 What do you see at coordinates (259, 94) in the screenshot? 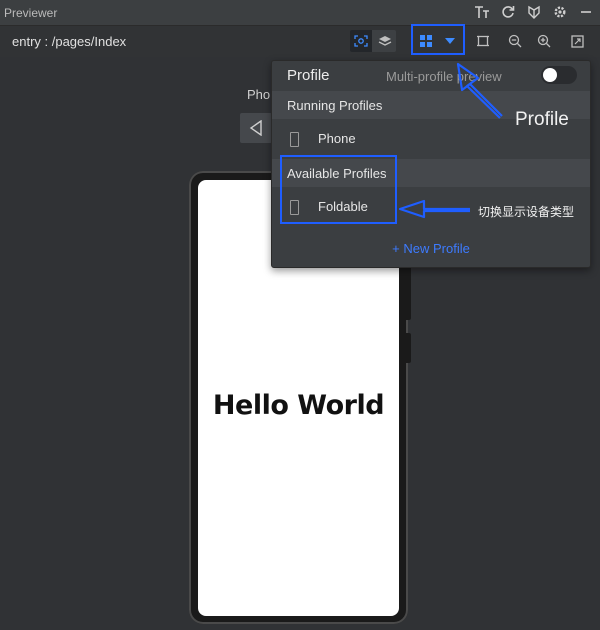
I see `device-label: Pho` at bounding box center [259, 94].